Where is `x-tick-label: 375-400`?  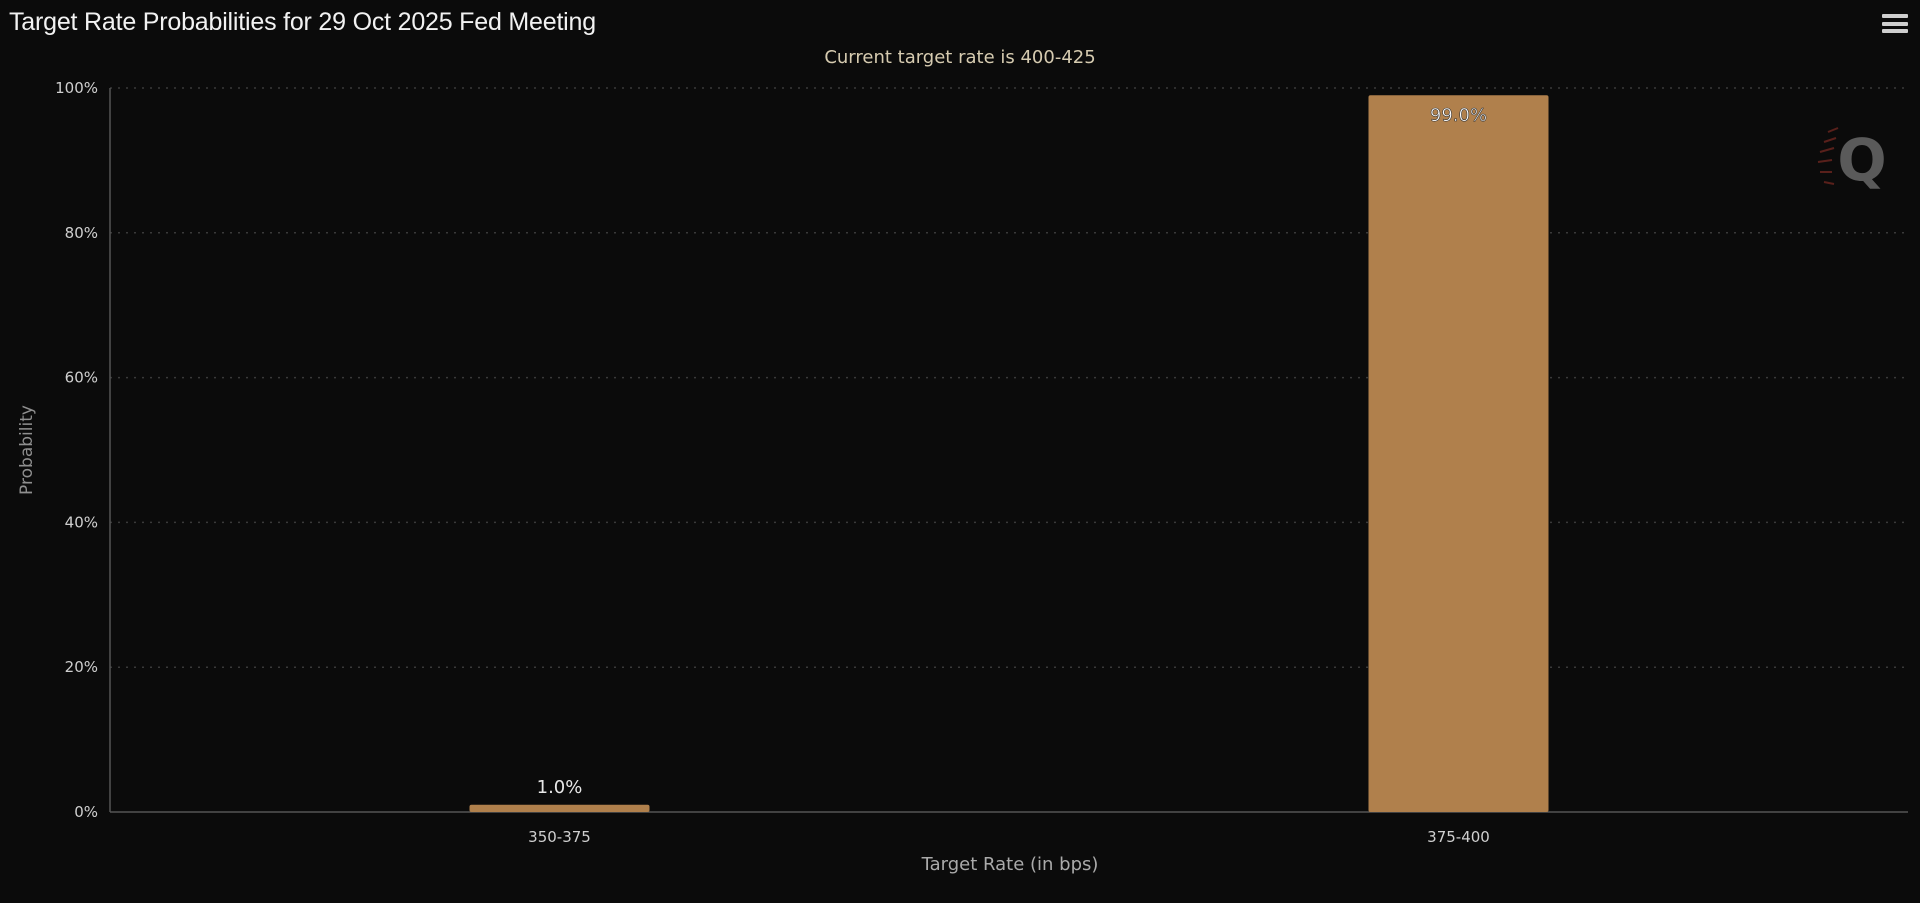 x-tick-label: 375-400 is located at coordinates (1458, 837).